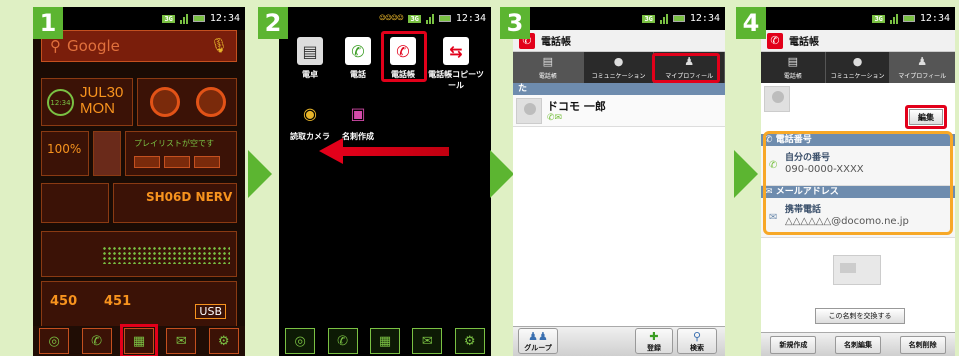 This screenshot has width=959, height=356. What do you see at coordinates (187, 102) in the screenshot?
I see `media-widget` at bounding box center [187, 102].